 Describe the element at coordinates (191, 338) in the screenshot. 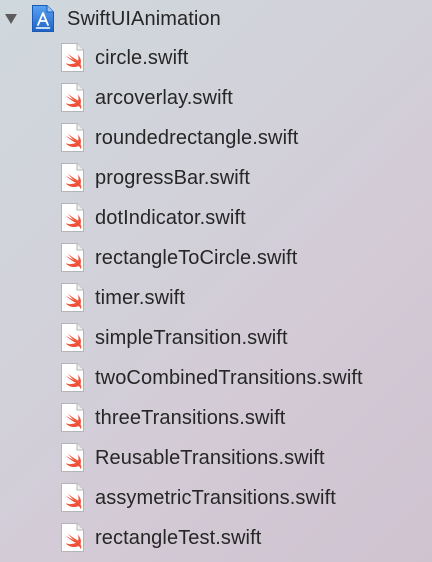

I see `file-name: simpleTransition.swift` at that location.